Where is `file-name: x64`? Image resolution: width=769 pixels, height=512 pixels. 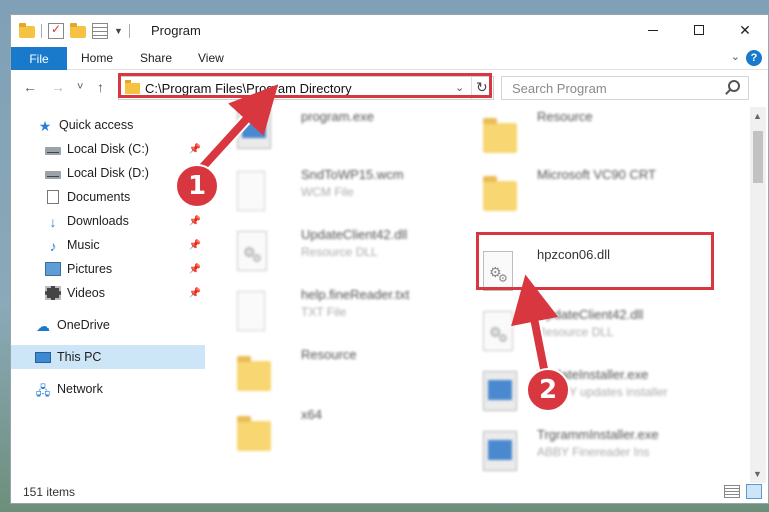
file-name: x64 is located at coordinates (311, 414).